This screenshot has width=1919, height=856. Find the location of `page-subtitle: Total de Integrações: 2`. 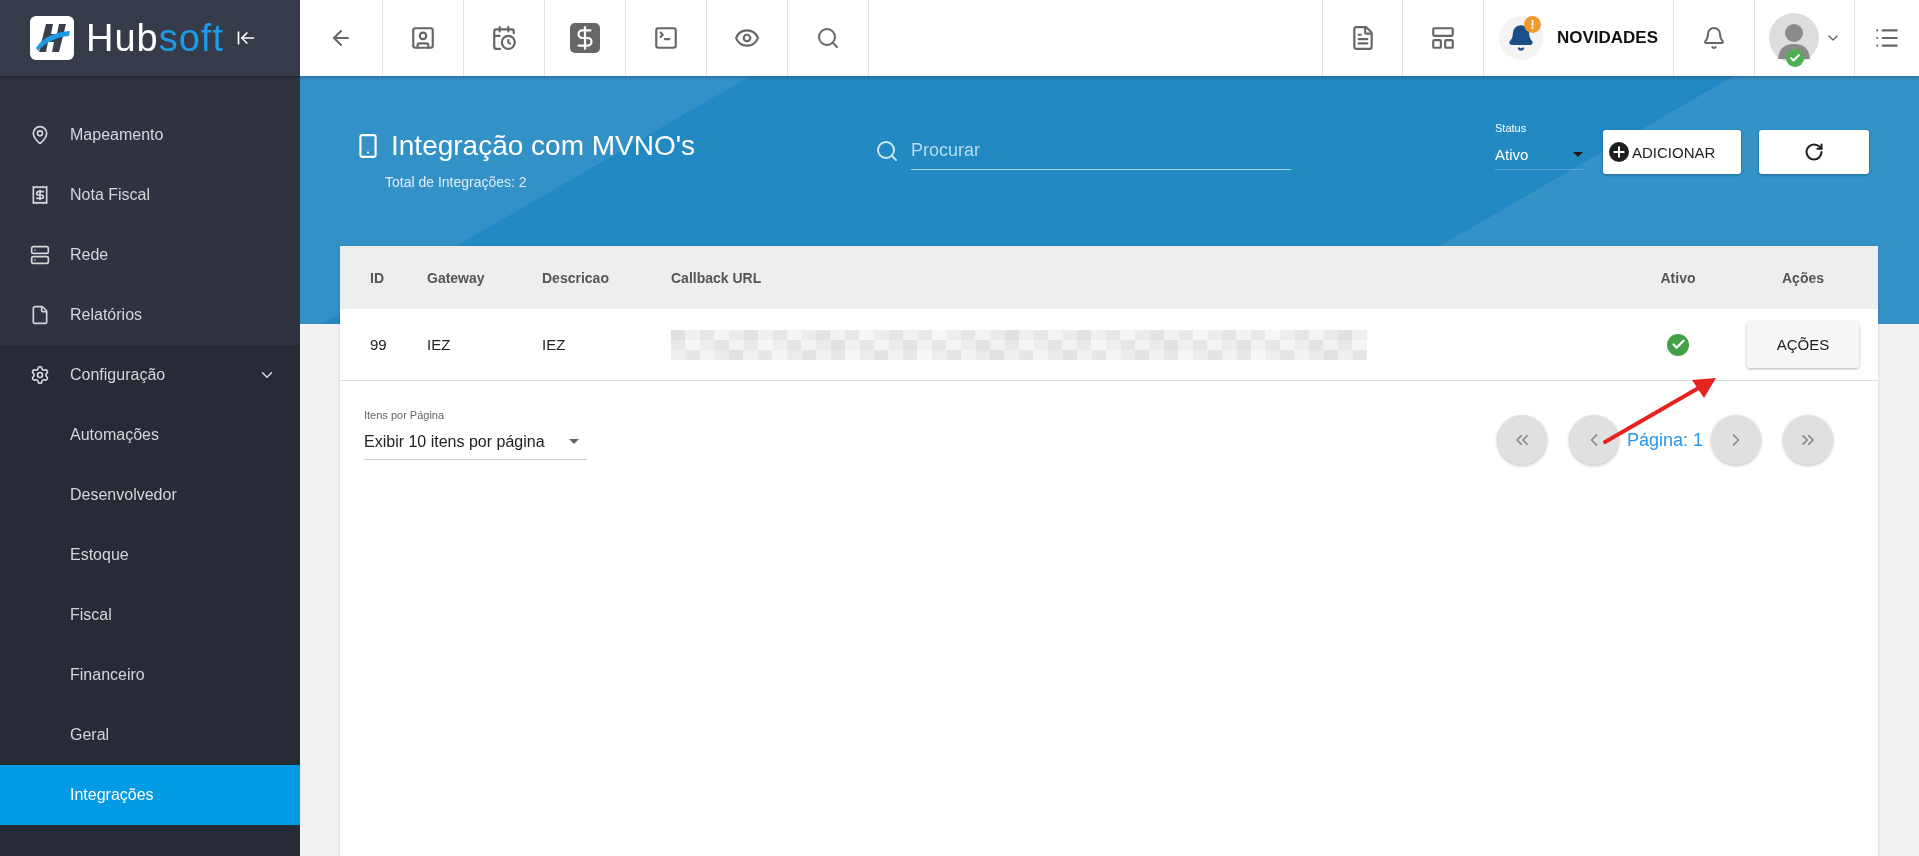

page-subtitle: Total de Integrações: 2 is located at coordinates (456, 182).